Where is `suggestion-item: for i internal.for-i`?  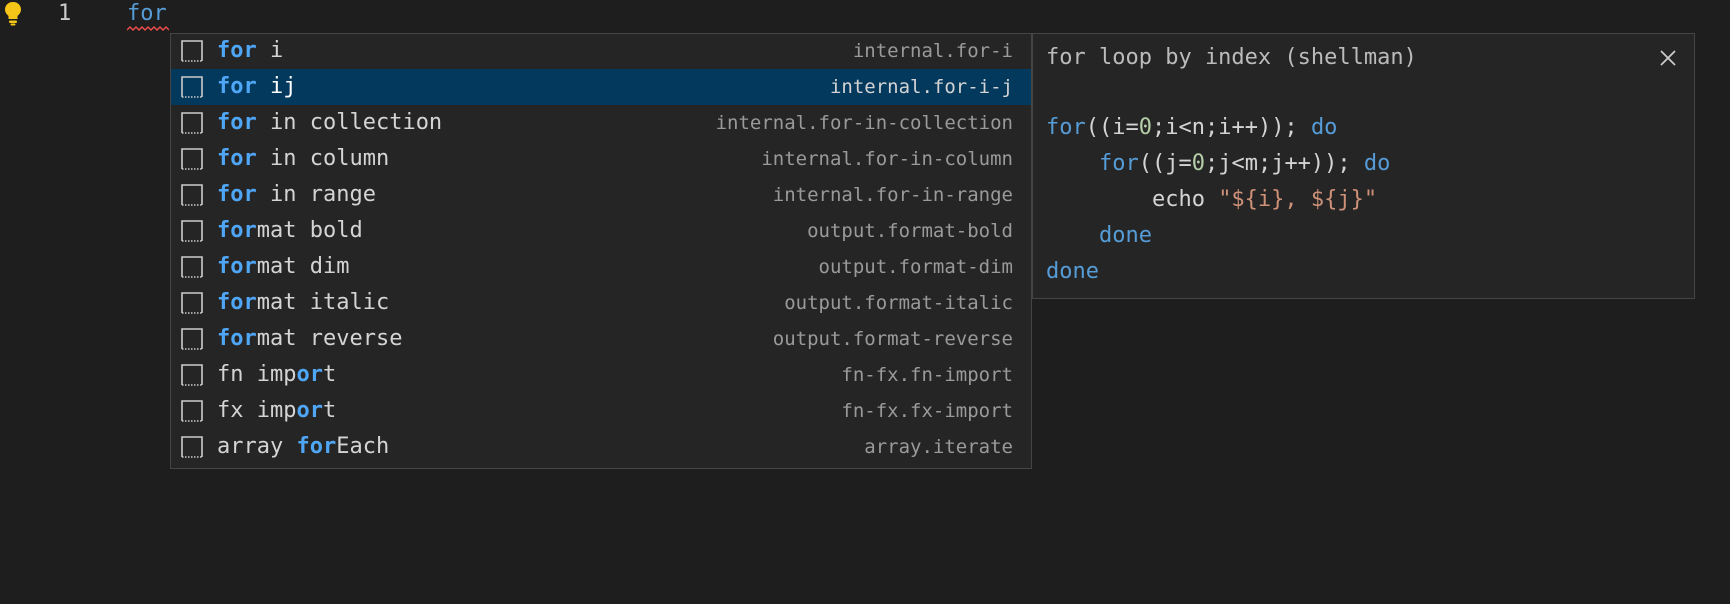
suggestion-item: for i internal.for-i is located at coordinates (601, 51).